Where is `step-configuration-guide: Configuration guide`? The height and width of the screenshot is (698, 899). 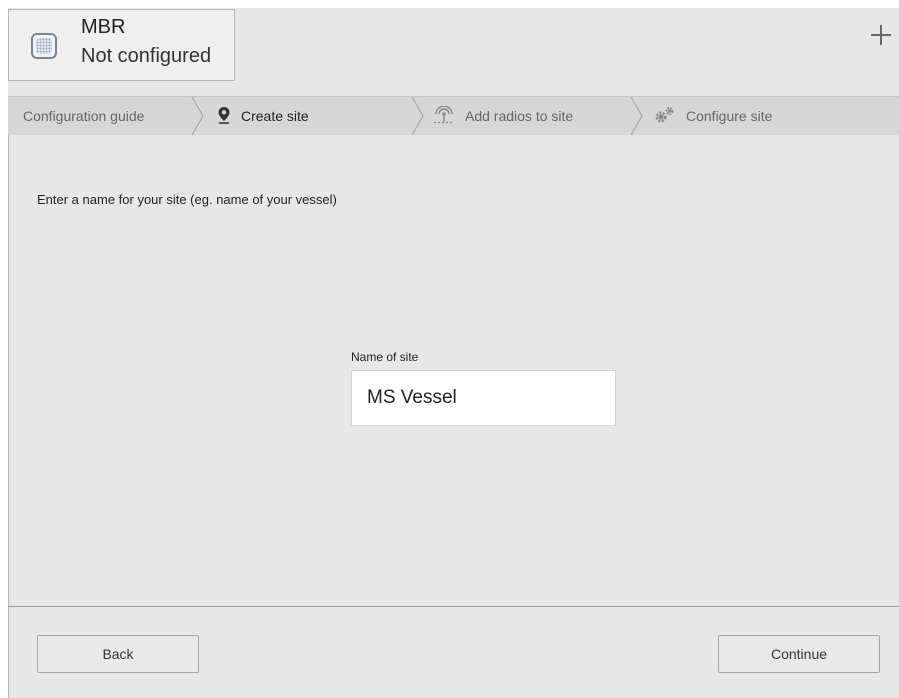 step-configuration-guide: Configuration guide is located at coordinates (83, 116).